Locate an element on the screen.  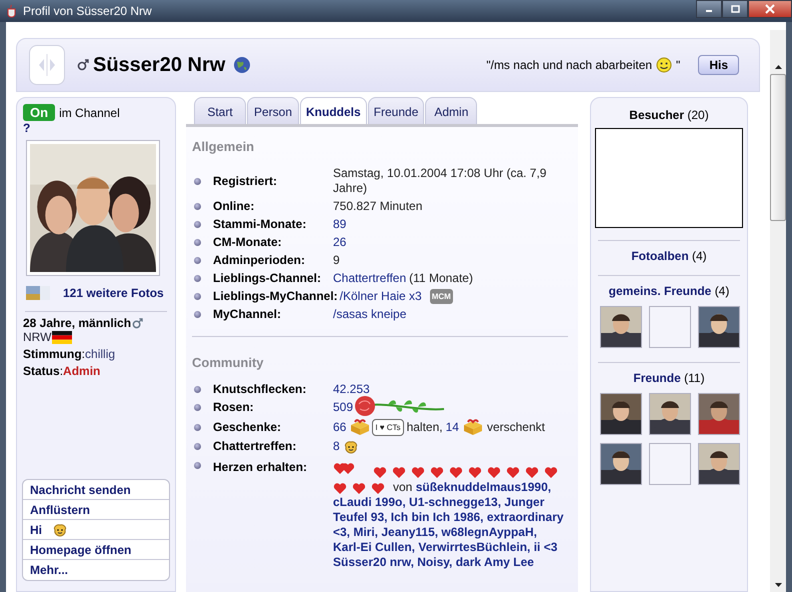
status-value: Admin is located at coordinates (81, 371).